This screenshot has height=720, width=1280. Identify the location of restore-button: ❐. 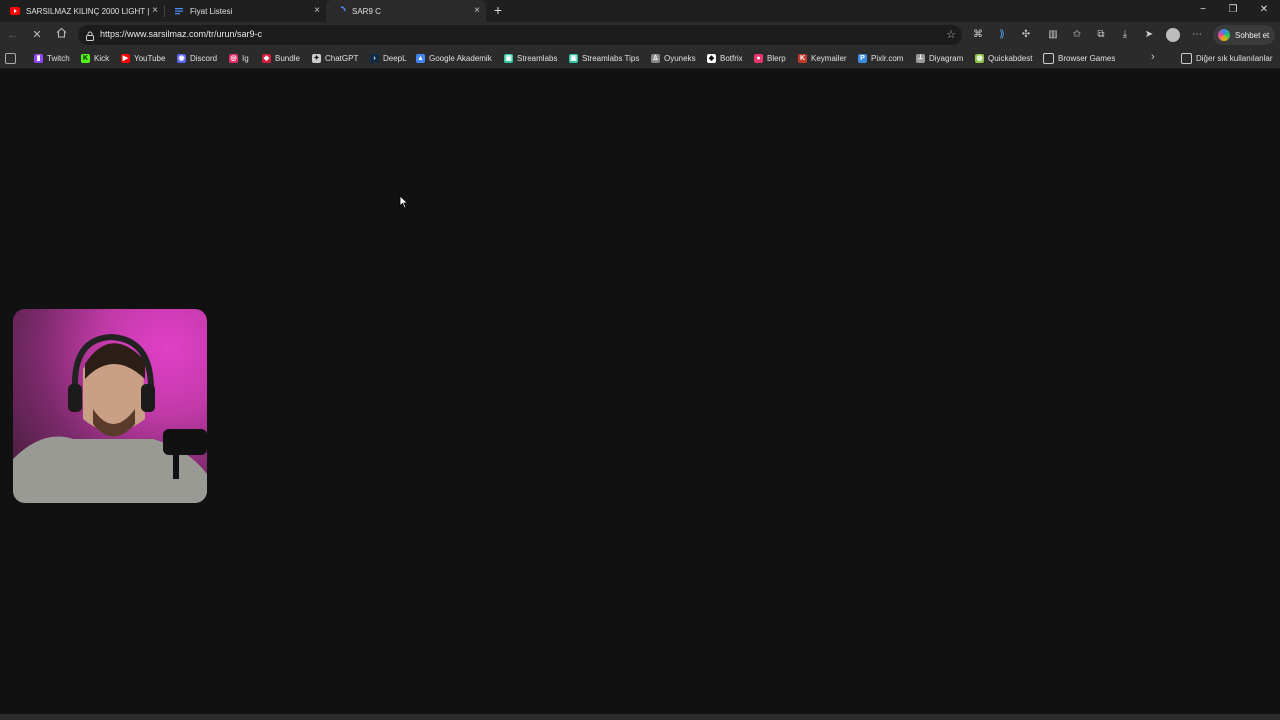
(1233, 10).